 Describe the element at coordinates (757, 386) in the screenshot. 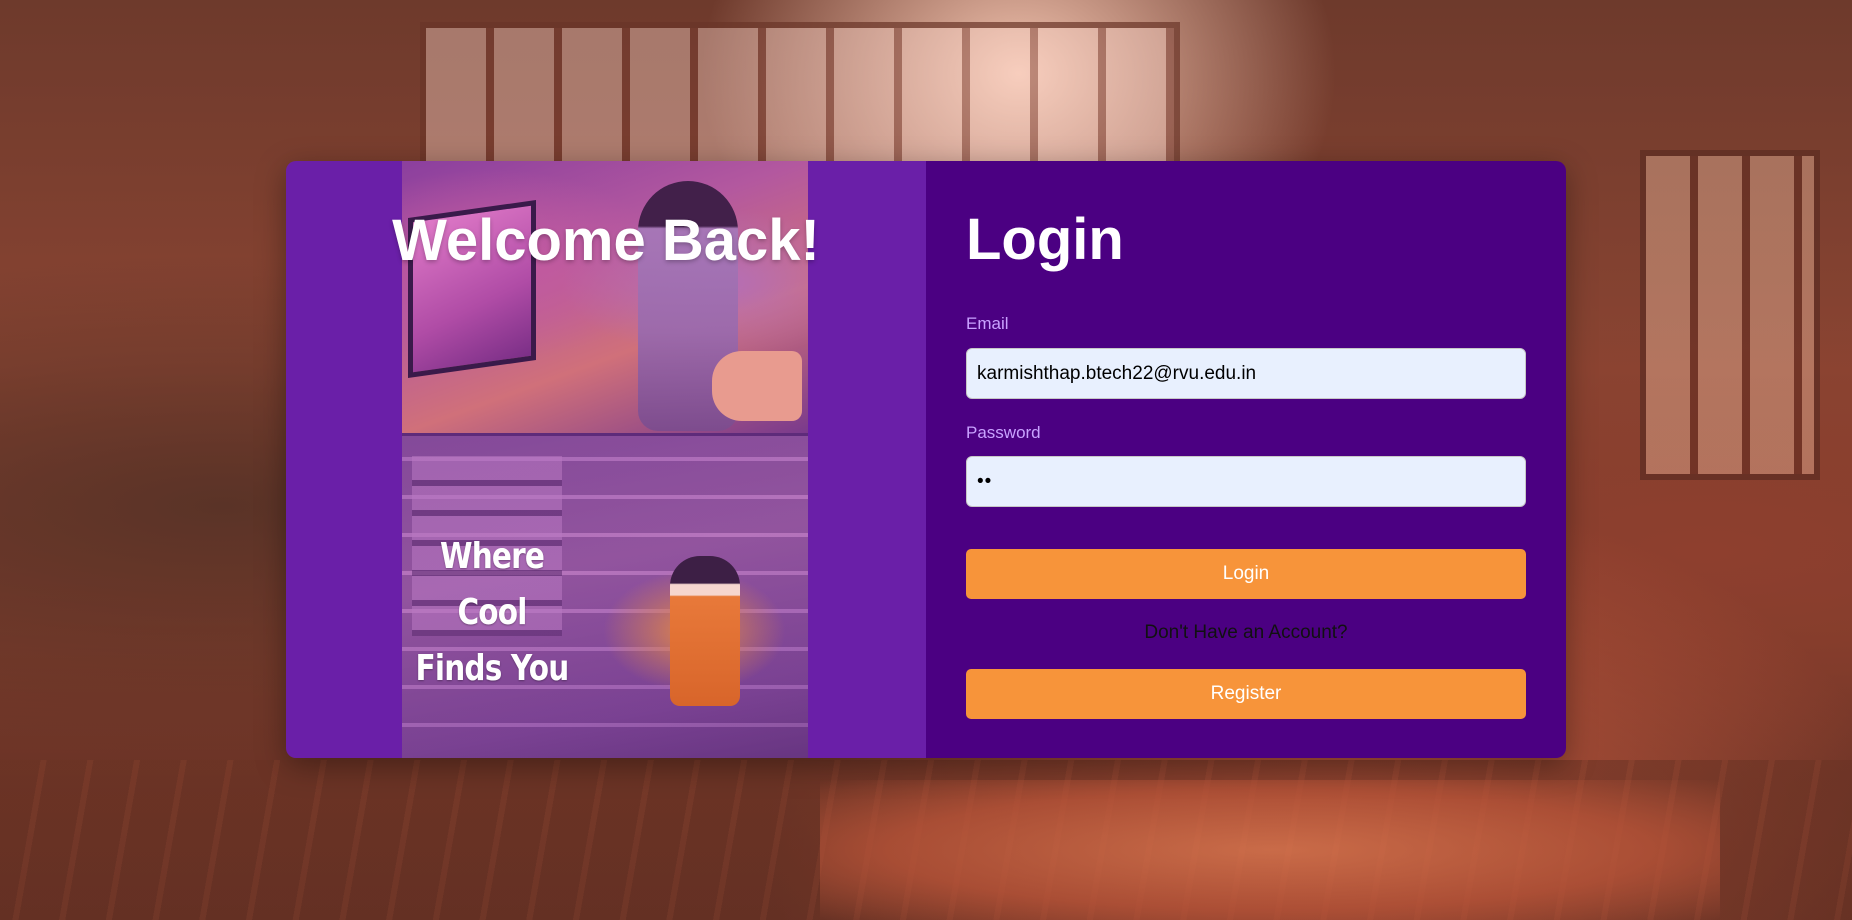

I see `pillow-illustration` at that location.